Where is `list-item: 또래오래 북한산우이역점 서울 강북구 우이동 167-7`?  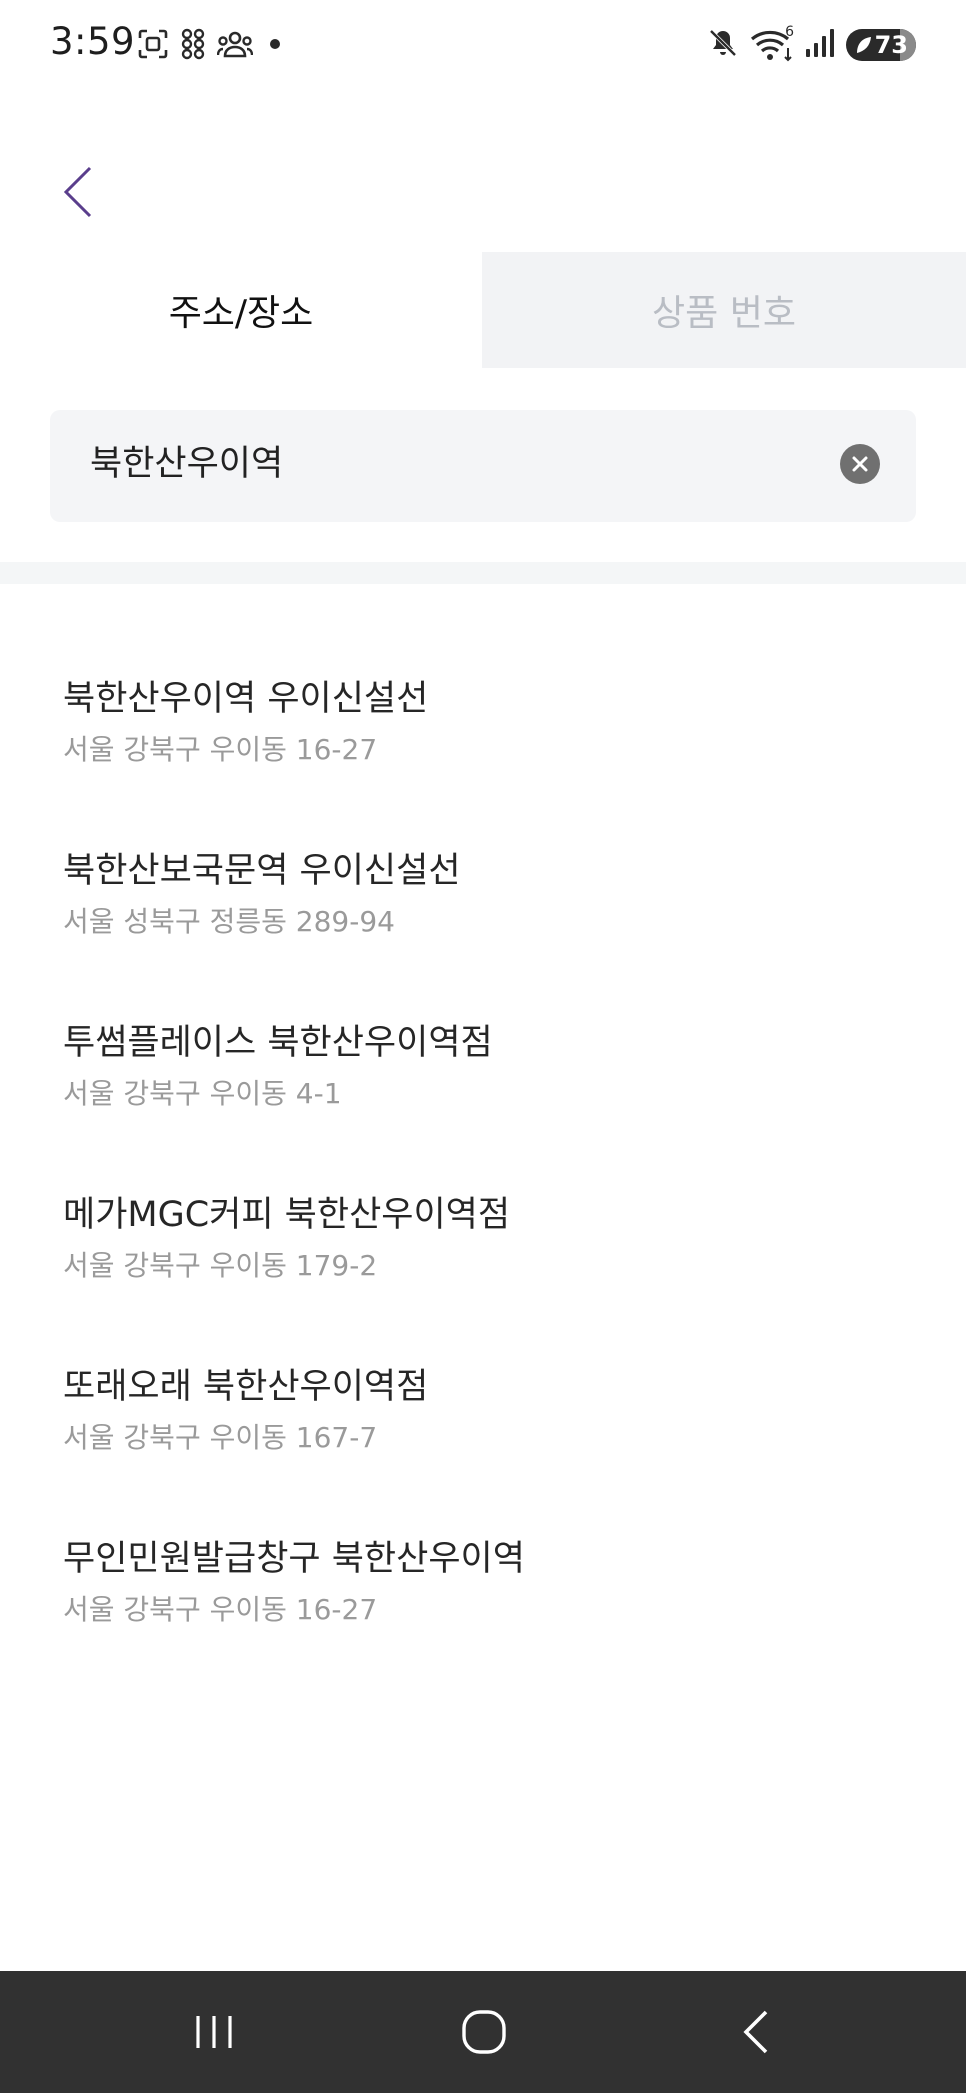 list-item: 또래오래 북한산우이역점 서울 강북구 우이동 167-7 is located at coordinates (483, 1450).